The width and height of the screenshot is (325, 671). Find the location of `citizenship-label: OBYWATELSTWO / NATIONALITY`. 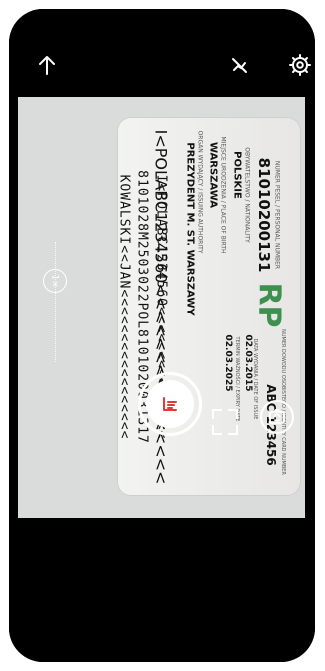

citizenship-label: OBYWATELSTWO / NATIONALITY is located at coordinates (247, 194).